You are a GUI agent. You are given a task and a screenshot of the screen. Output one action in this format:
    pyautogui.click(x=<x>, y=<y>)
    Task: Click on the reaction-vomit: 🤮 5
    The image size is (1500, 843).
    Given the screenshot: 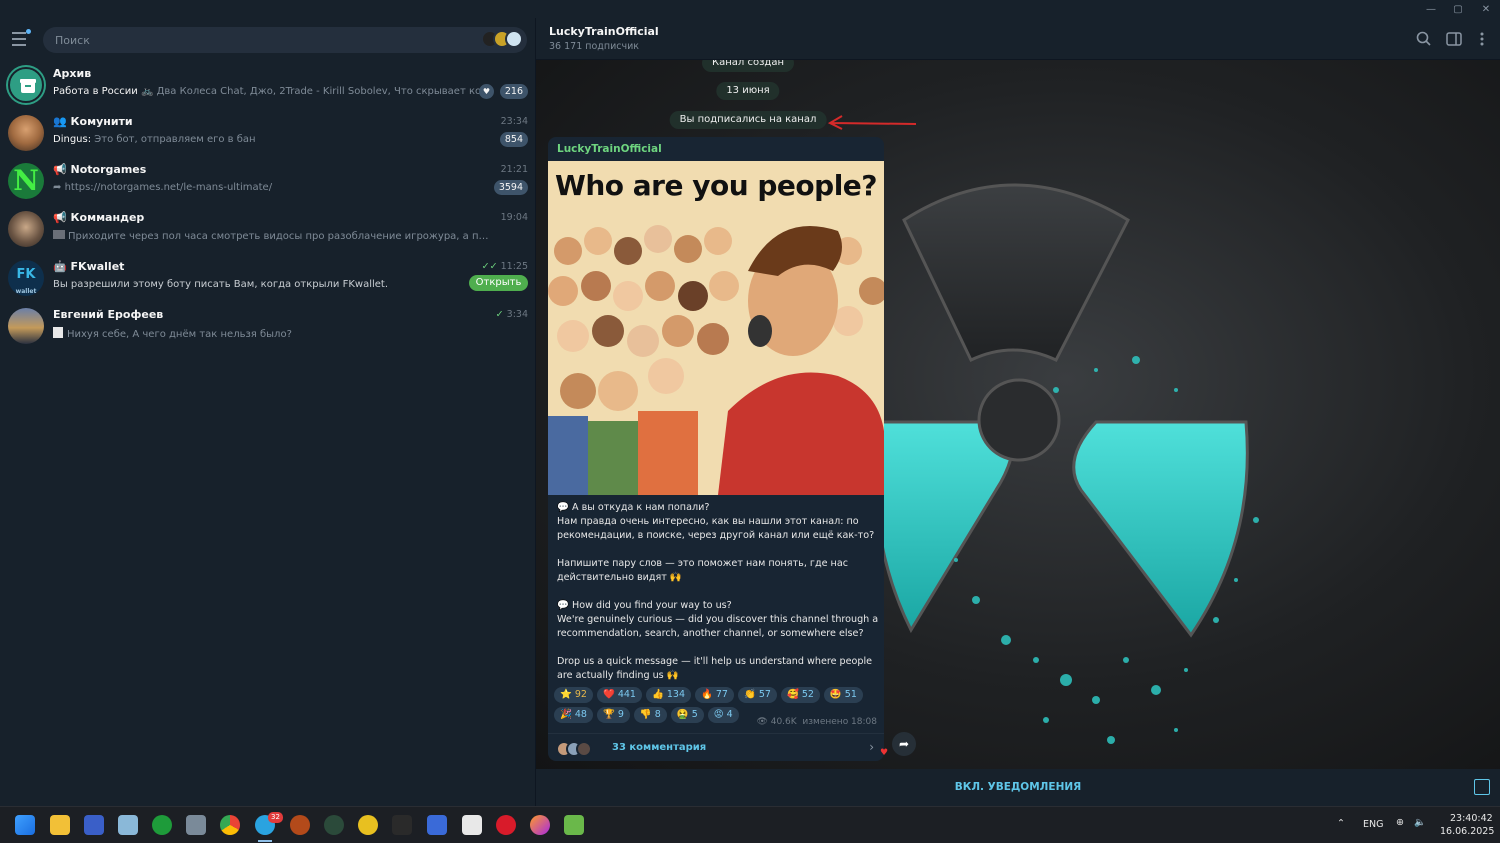 What is the action you would take?
    pyautogui.click(x=687, y=715)
    